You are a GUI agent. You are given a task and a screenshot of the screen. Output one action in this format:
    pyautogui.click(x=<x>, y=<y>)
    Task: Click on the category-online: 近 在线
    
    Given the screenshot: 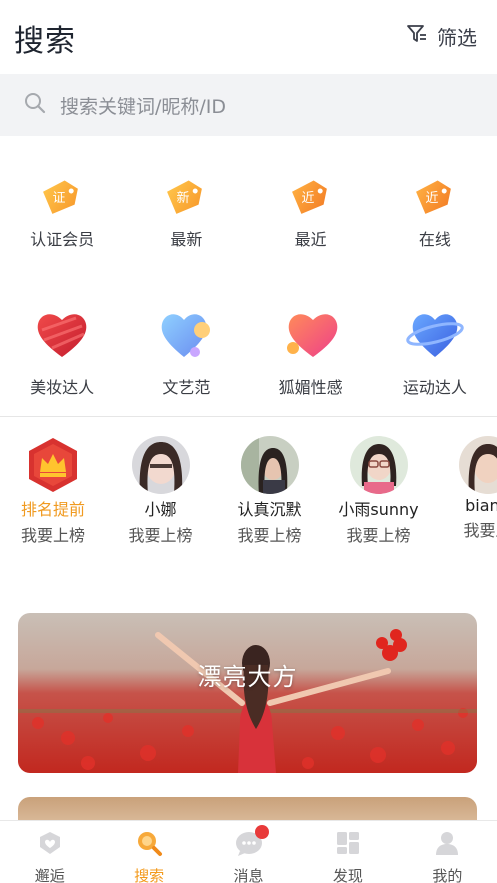 What is the action you would take?
    pyautogui.click(x=435, y=212)
    